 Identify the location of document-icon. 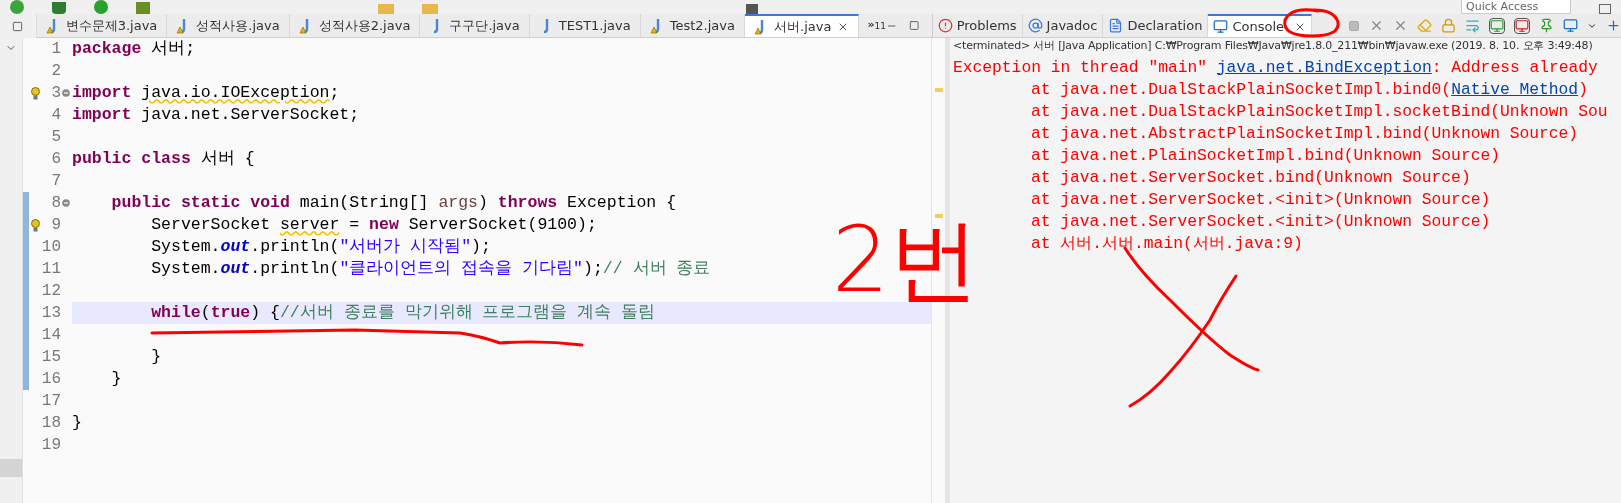
(1116, 25).